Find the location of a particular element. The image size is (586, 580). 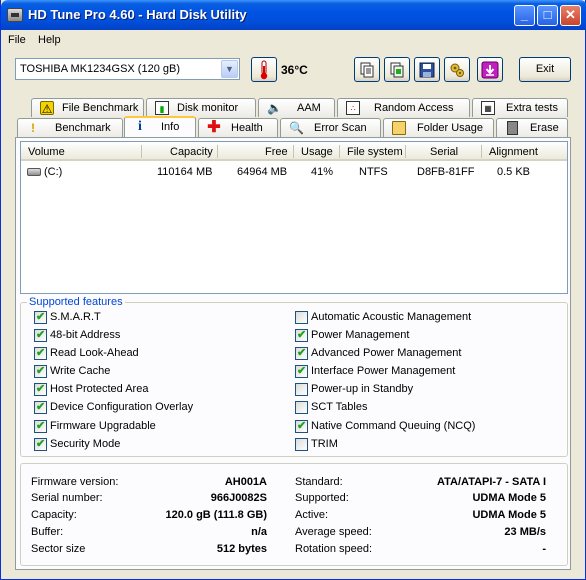

column-usage: Usage is located at coordinates (317, 152).